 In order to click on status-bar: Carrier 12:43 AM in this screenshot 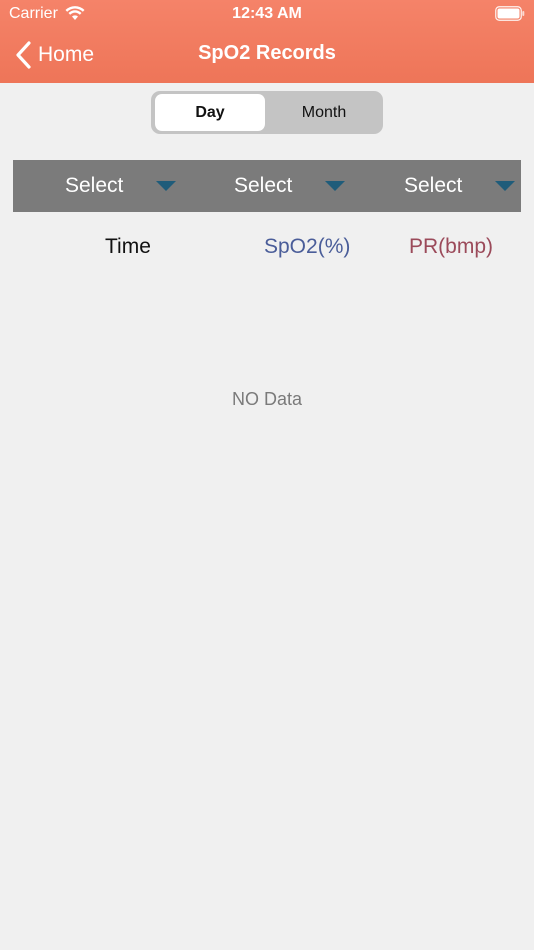, I will do `click(267, 14)`.